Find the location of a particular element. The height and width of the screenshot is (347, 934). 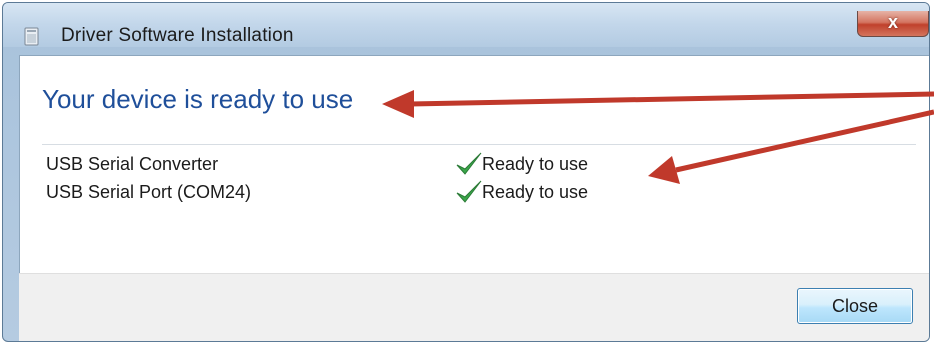

device-row: USB Serial Port (COM24) Ready to use is located at coordinates (356, 194).